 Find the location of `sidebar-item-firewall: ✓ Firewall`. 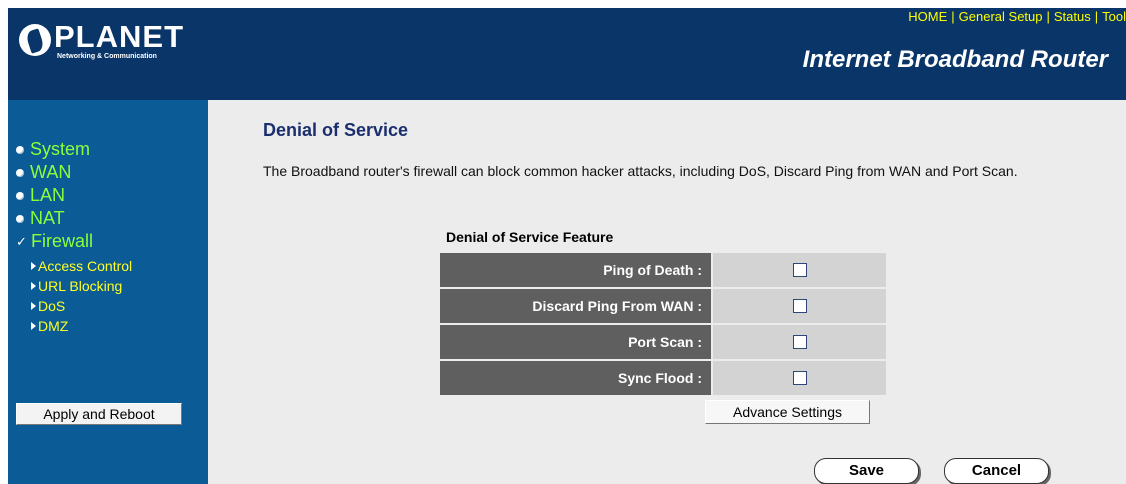

sidebar-item-firewall: ✓ Firewall is located at coordinates (74, 241).